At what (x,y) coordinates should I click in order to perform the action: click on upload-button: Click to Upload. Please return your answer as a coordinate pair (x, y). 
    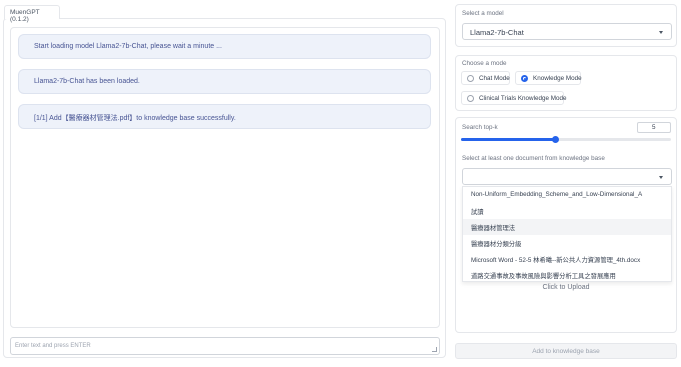
    Looking at the image, I should click on (566, 287).